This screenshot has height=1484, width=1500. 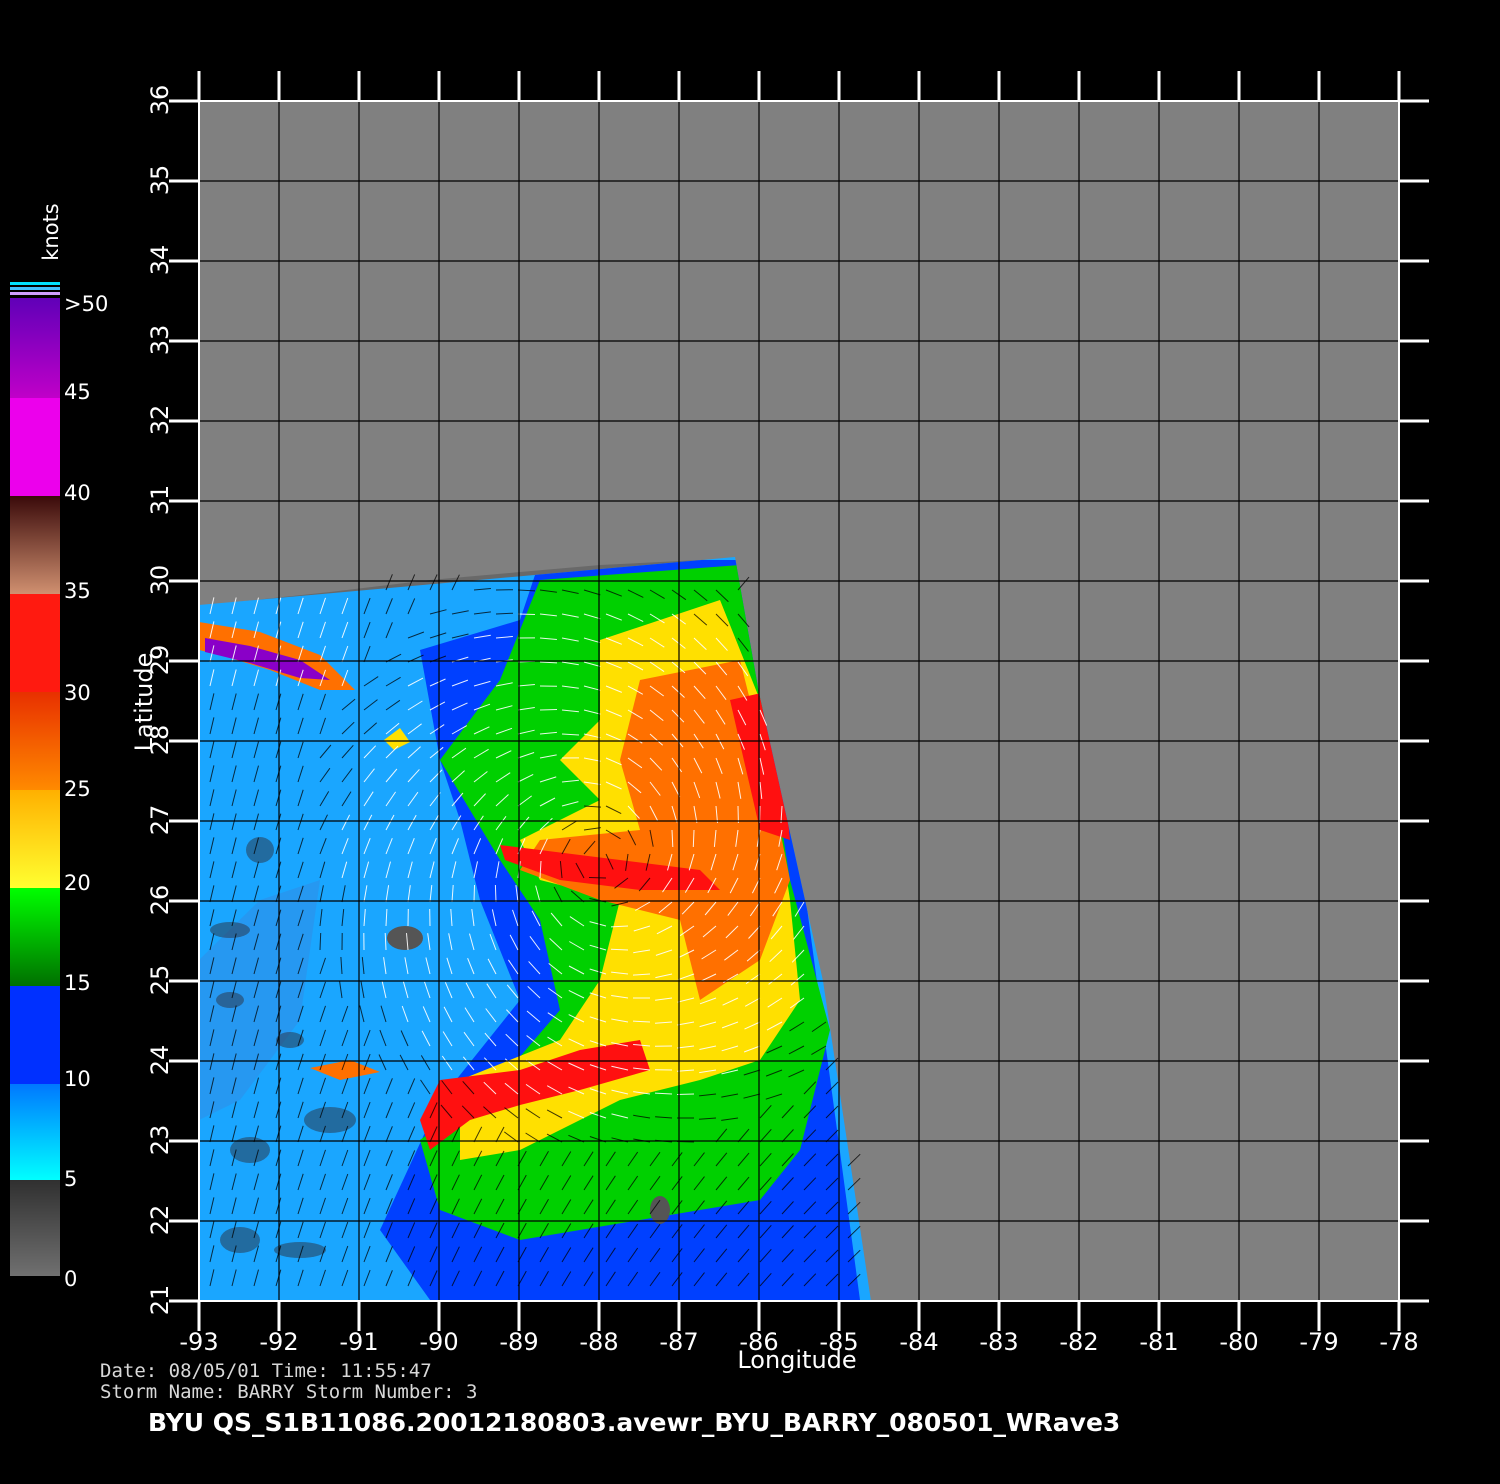 What do you see at coordinates (1398, 1342) in the screenshot?
I see `lon-tick-label: -78` at bounding box center [1398, 1342].